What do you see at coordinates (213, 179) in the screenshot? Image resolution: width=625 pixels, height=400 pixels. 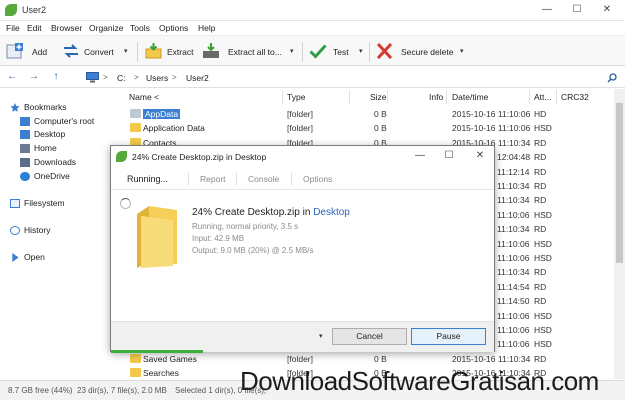 I see `tab-report: Report` at bounding box center [213, 179].